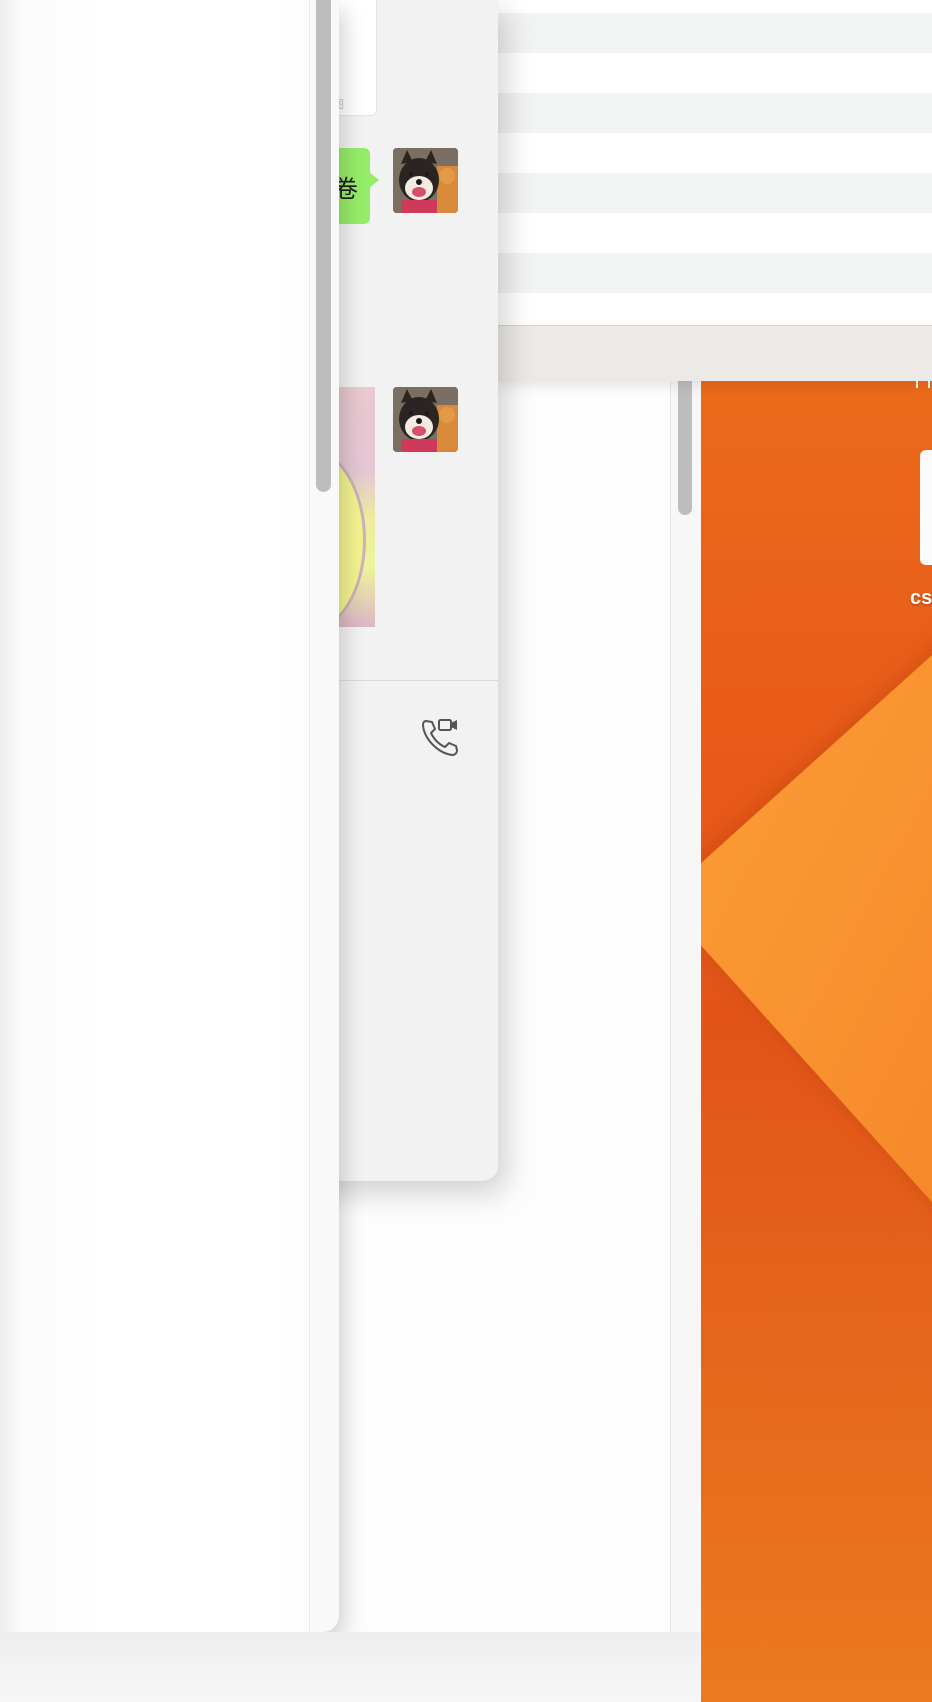  I want to click on desktop-bottom-area, so click(350, 1667).